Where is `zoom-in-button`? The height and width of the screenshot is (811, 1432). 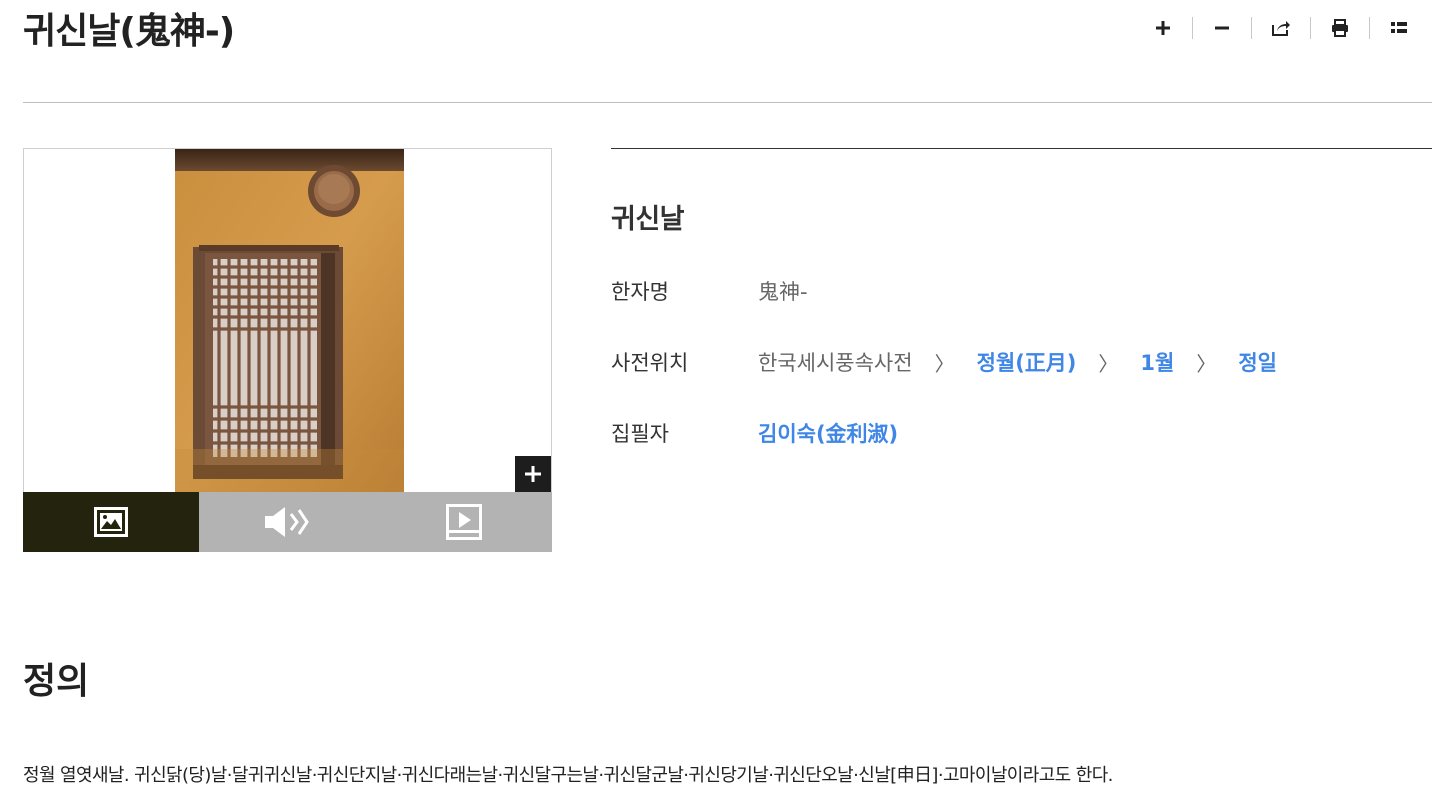 zoom-in-button is located at coordinates (1163, 28).